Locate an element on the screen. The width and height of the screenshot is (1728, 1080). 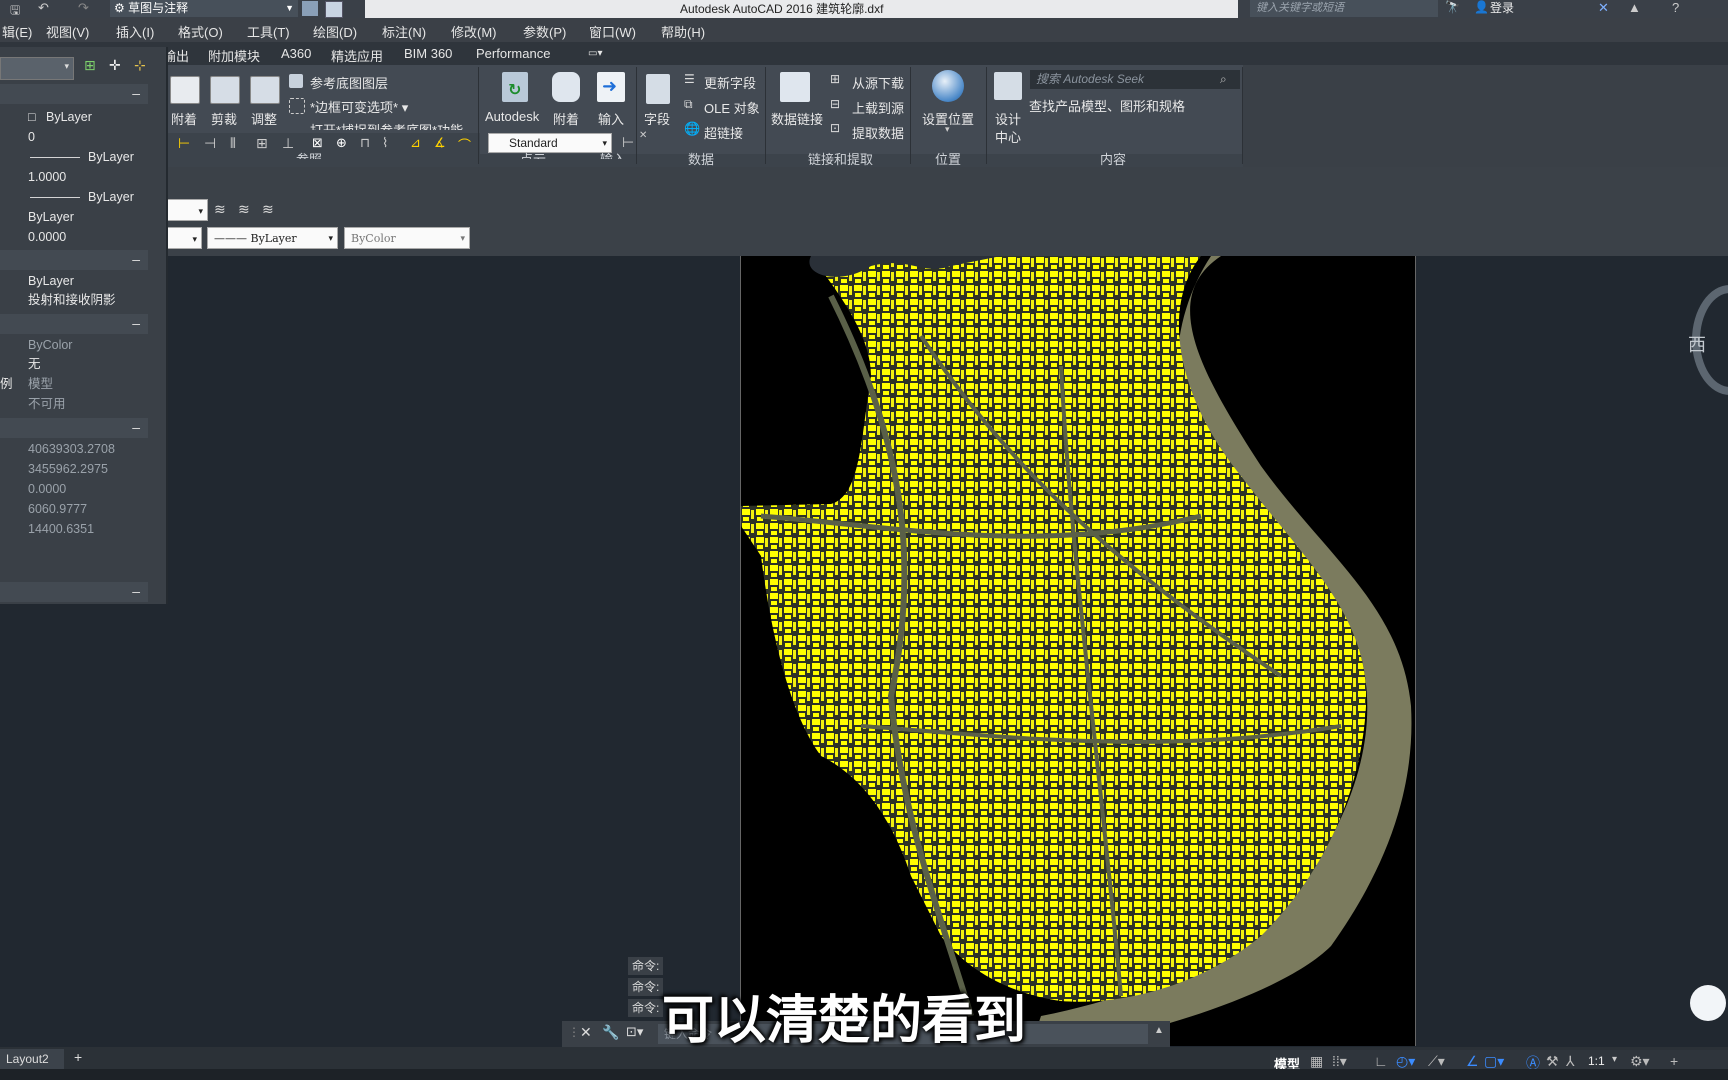
update-fields-button: 更新字段 is located at coordinates (730, 82).